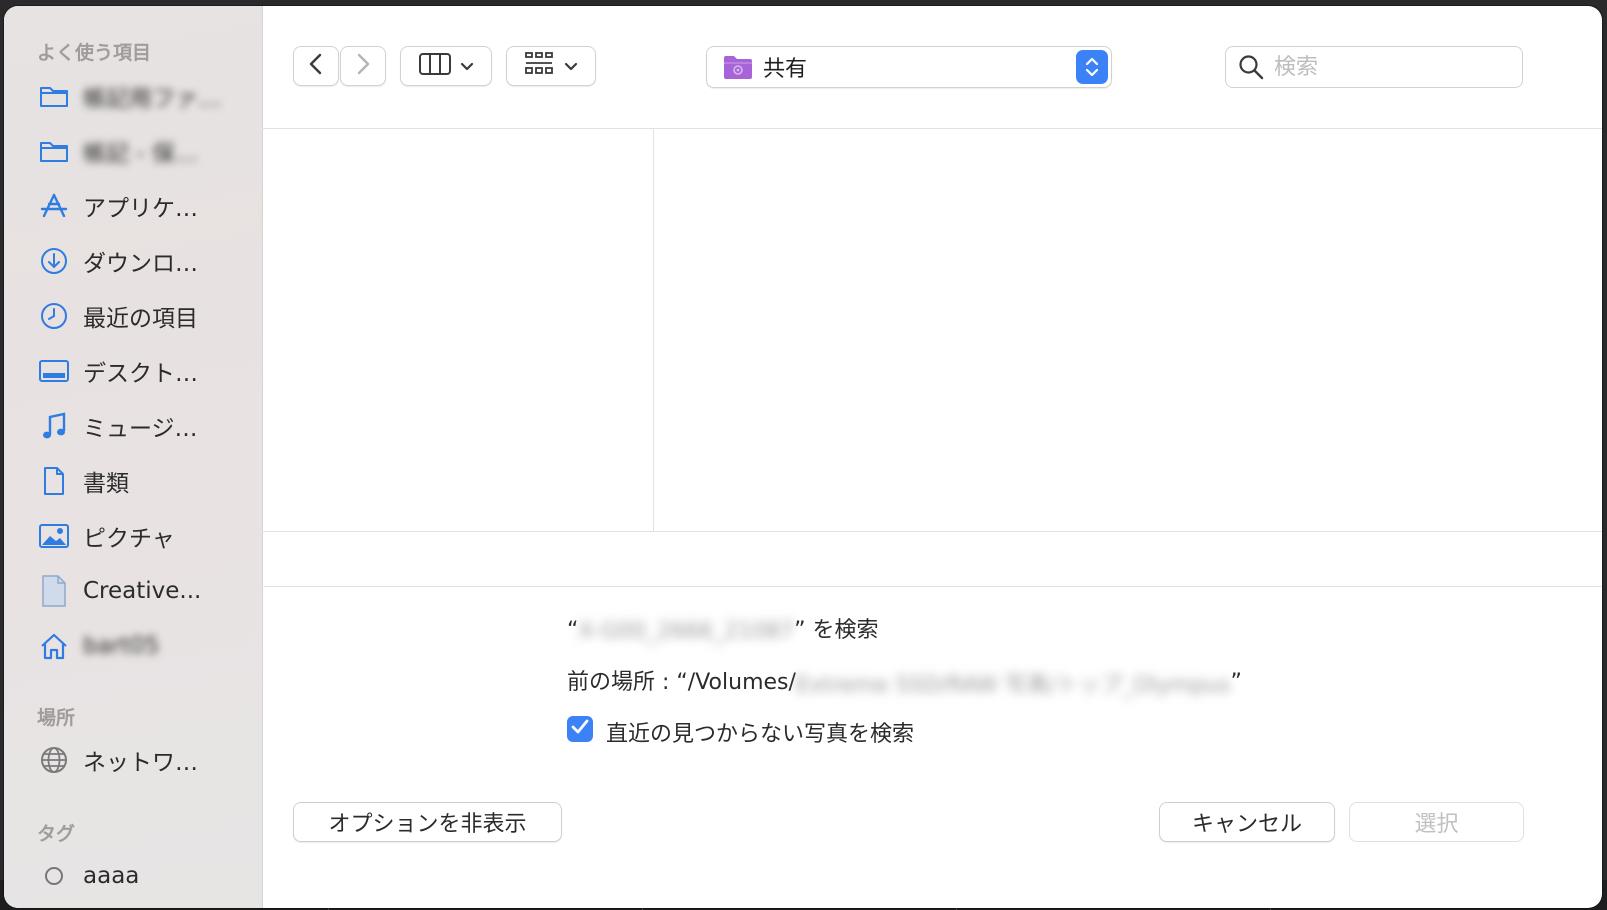  I want to click on group-by-button, so click(551, 66).